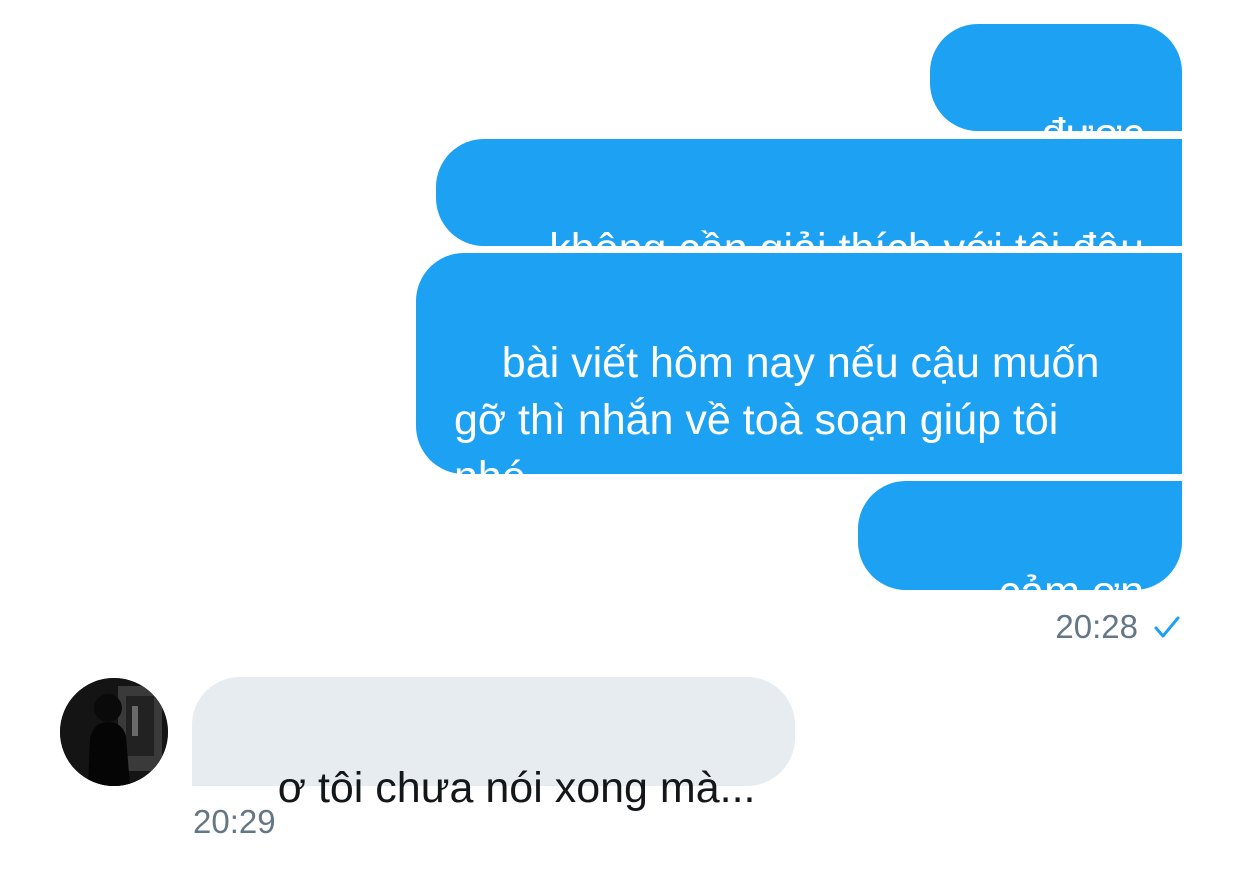 The width and height of the screenshot is (1242, 895). What do you see at coordinates (1167, 627) in the screenshot?
I see `checkmark-icon` at bounding box center [1167, 627].